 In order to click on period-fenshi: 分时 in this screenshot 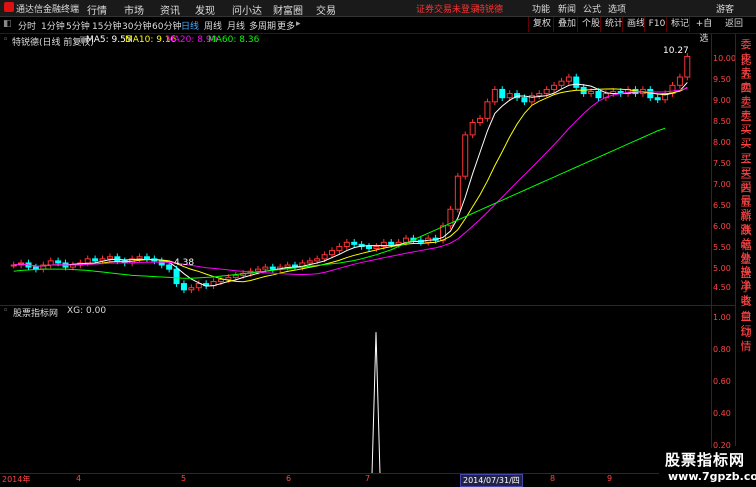, I will do `click(27, 25)`.